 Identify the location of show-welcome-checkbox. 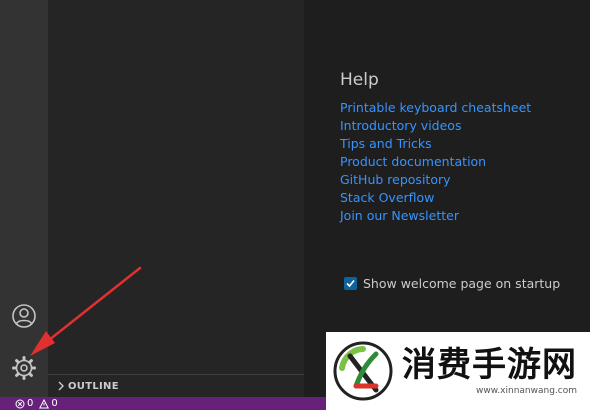
(350, 283).